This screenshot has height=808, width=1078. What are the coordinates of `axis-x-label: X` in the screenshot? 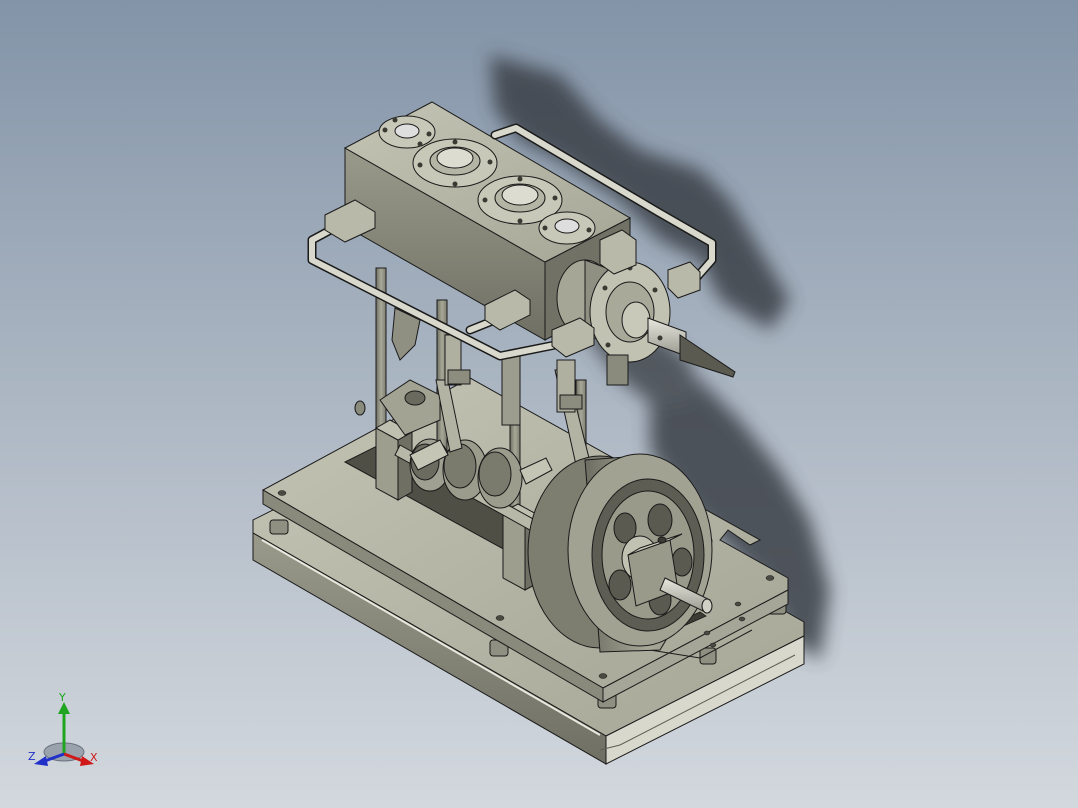 It's located at (94, 757).